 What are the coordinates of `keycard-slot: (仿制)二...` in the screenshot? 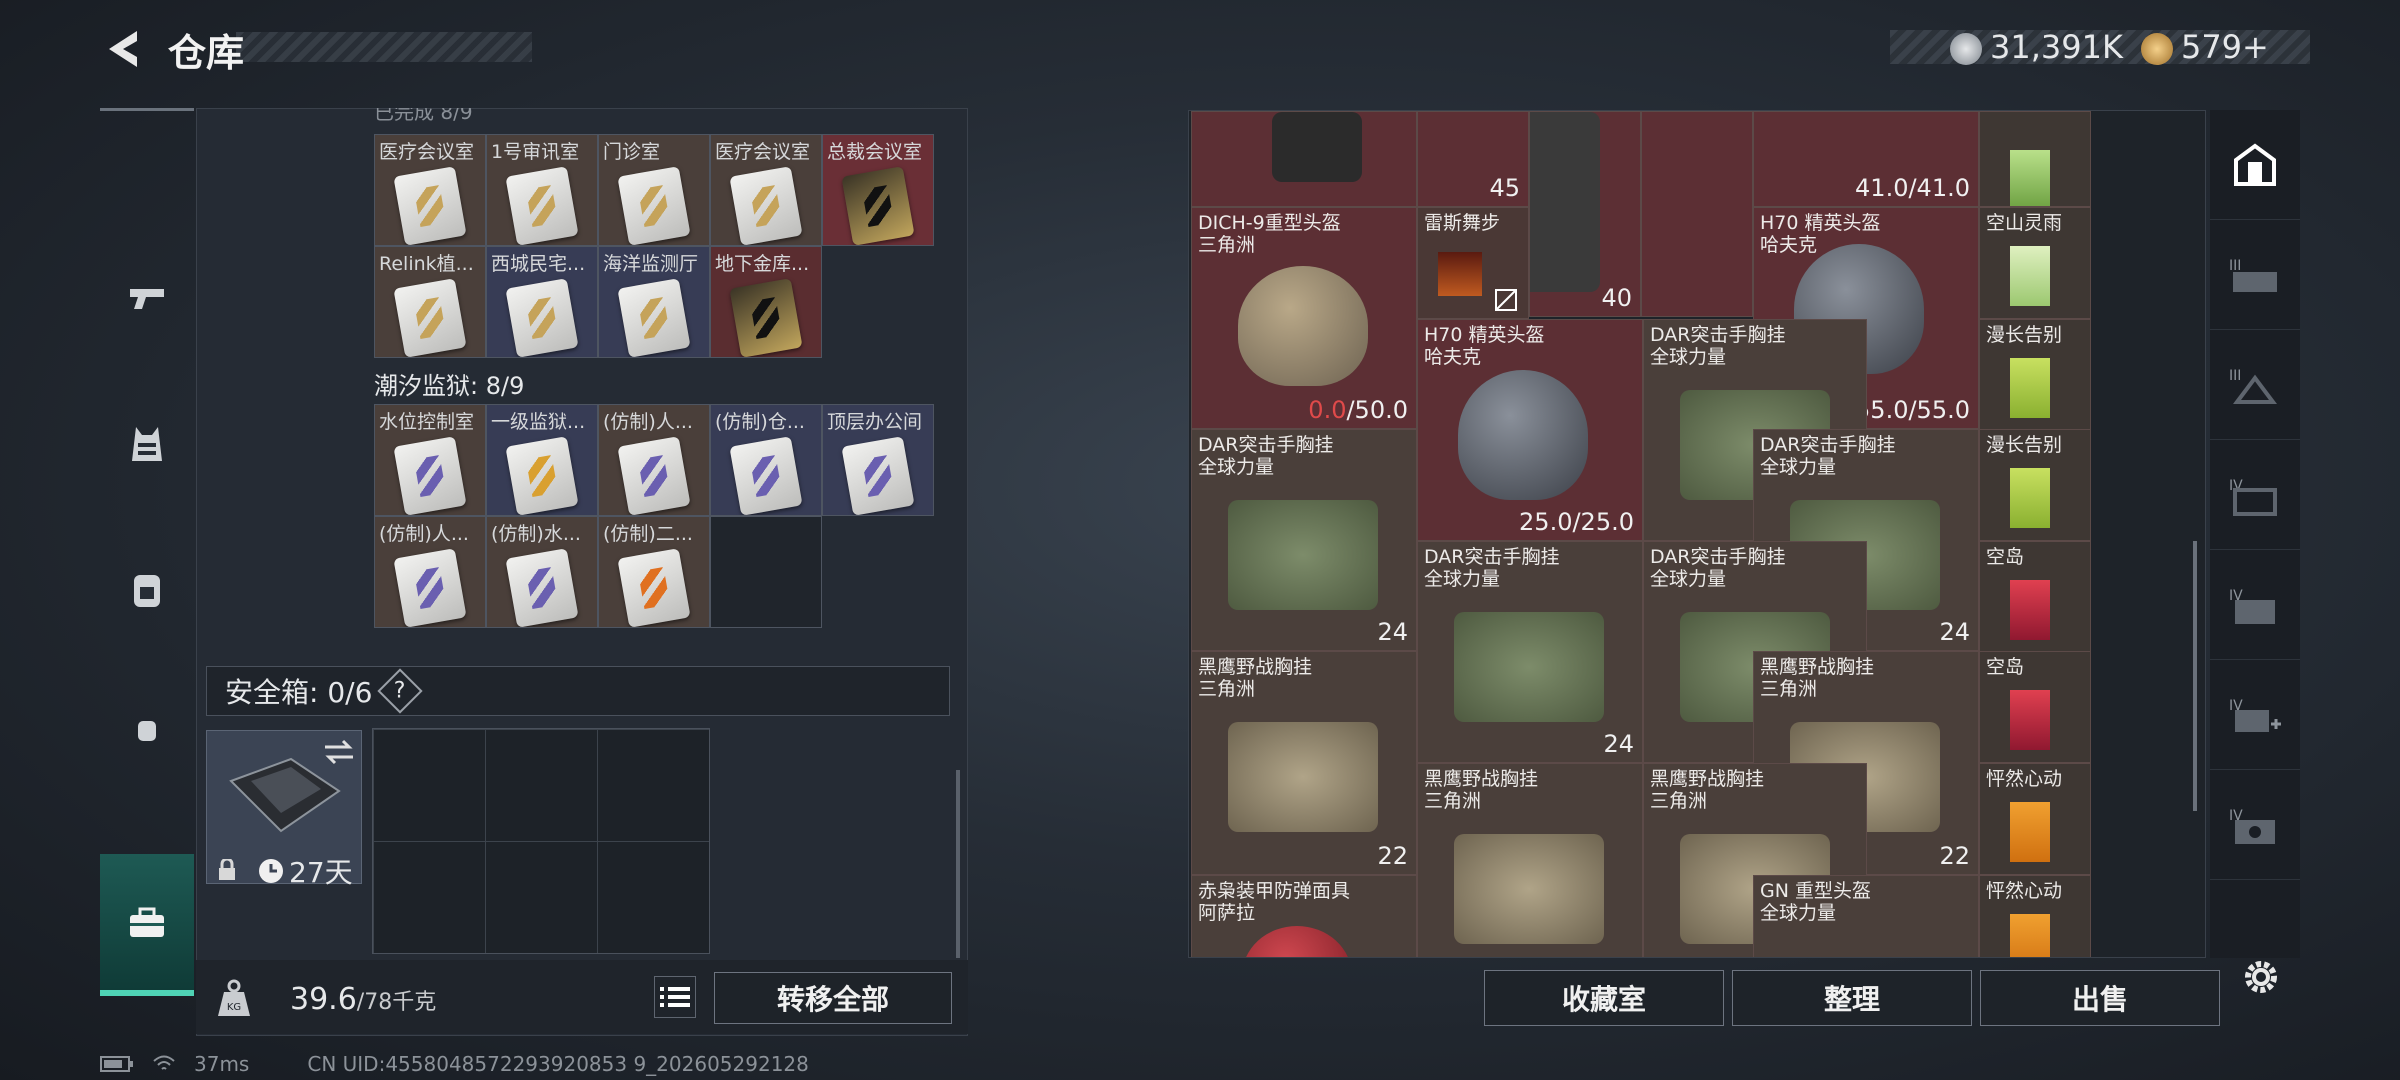 It's located at (654, 572).